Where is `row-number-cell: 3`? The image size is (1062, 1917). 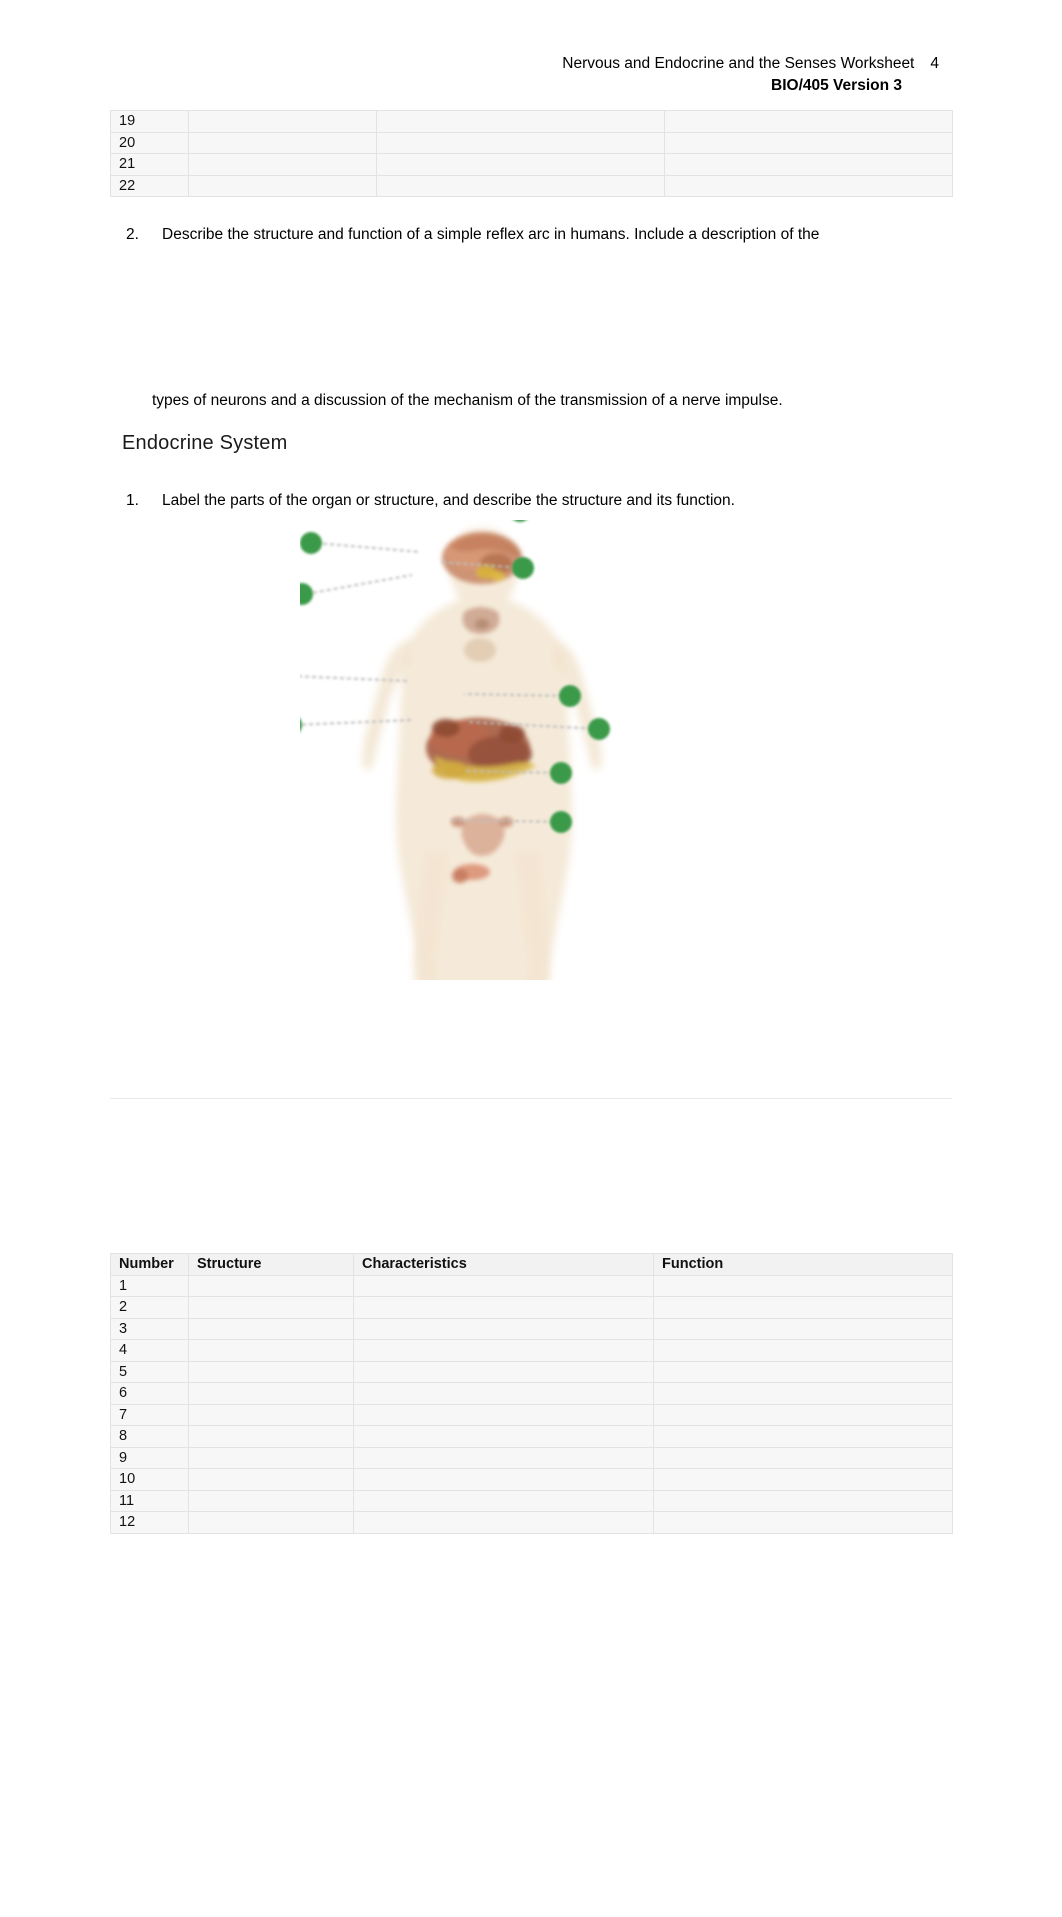
row-number-cell: 3 is located at coordinates (149, 1328).